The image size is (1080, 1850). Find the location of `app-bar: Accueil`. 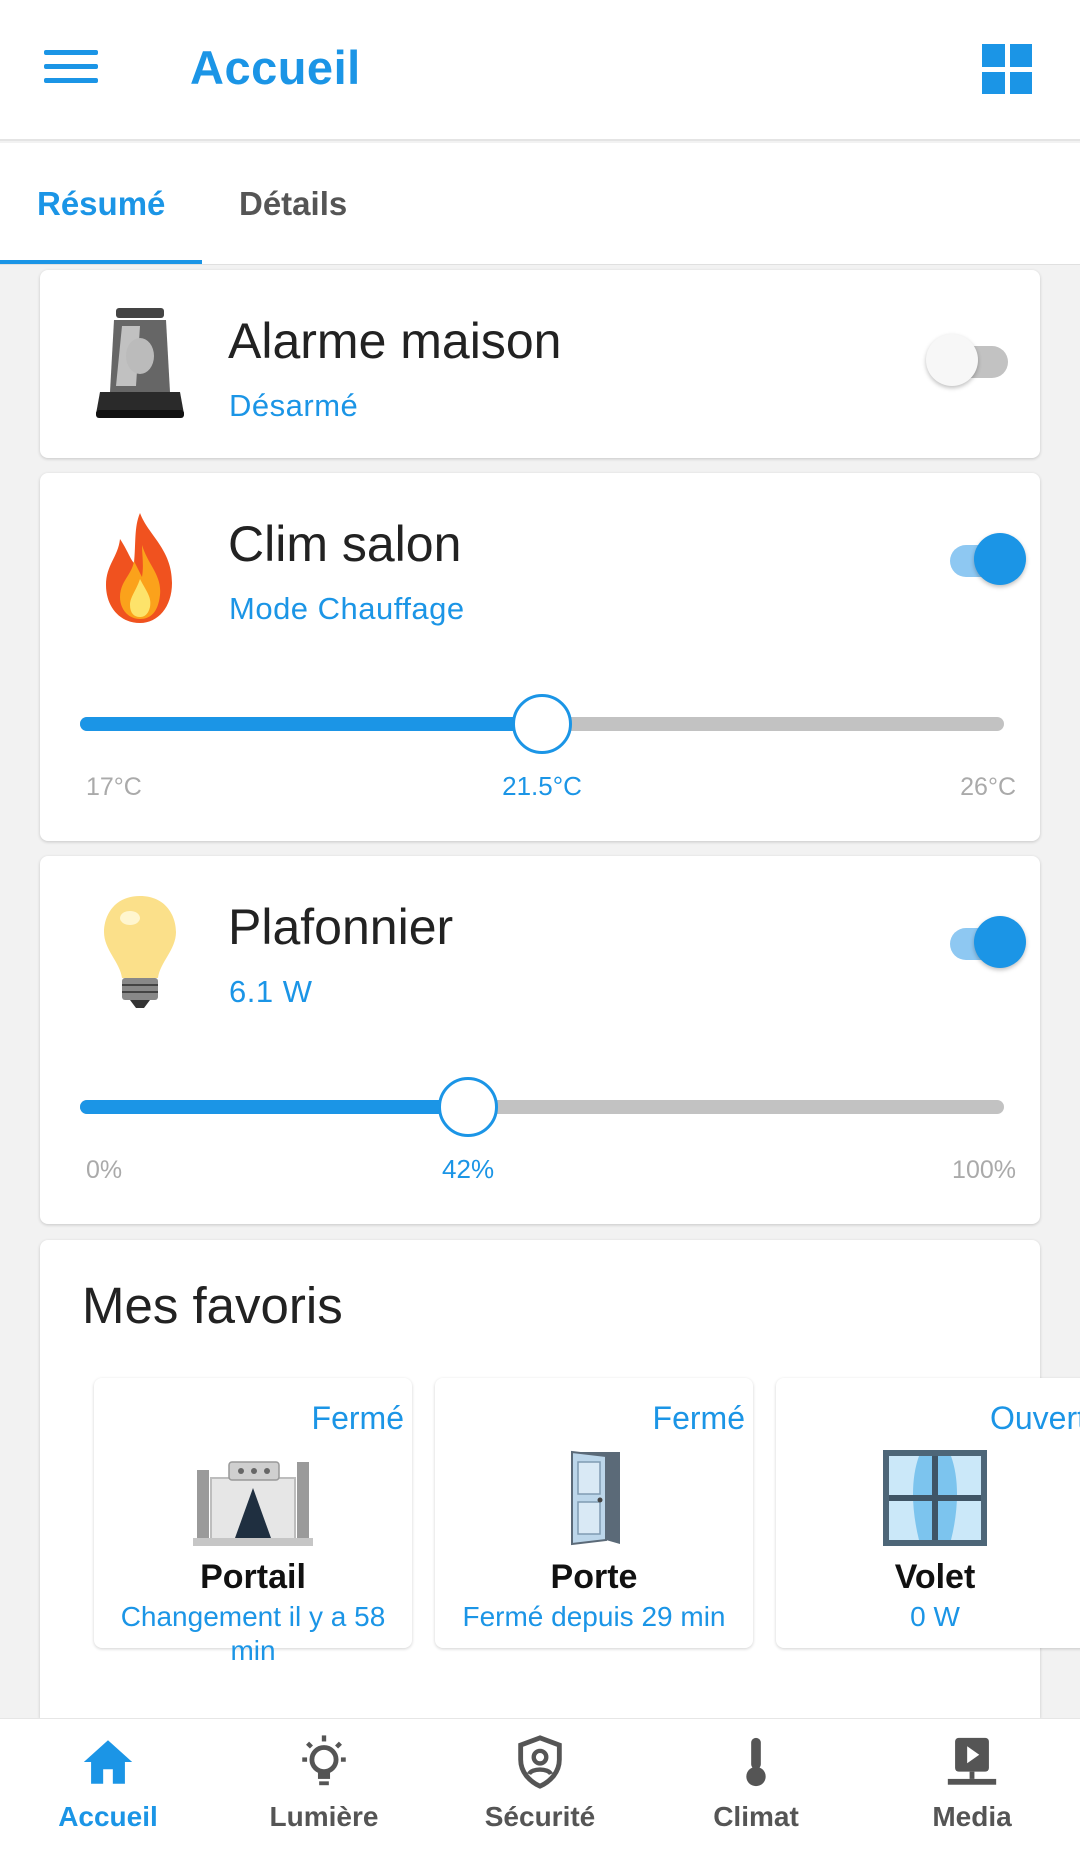

app-bar: Accueil is located at coordinates (540, 70).